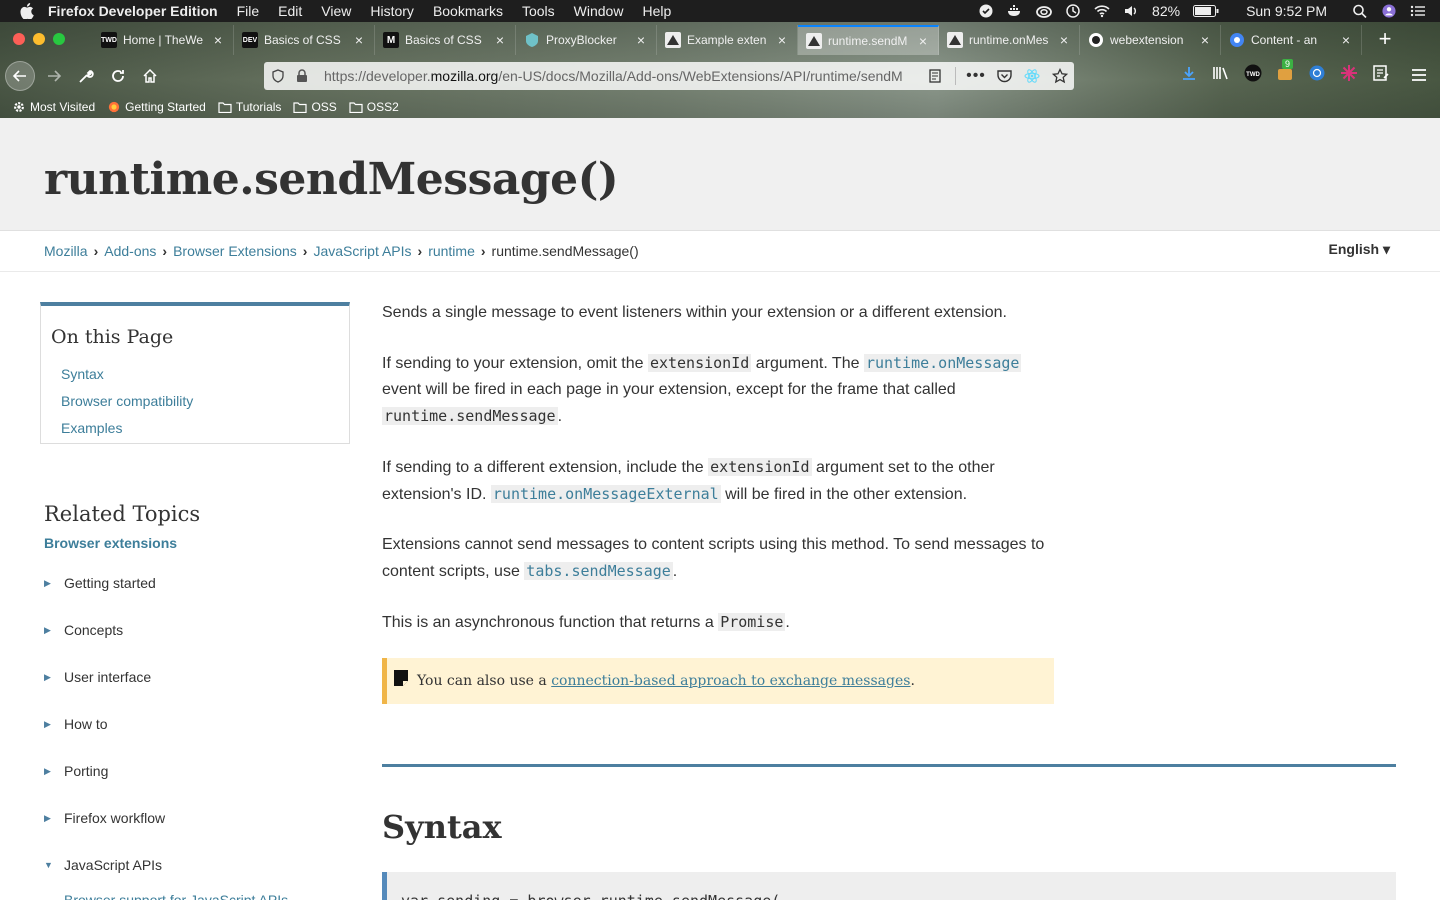 The image size is (1440, 900). Describe the element at coordinates (100, 583) in the screenshot. I see `sidebar-item-getting-started: ▶ Getting started` at that location.